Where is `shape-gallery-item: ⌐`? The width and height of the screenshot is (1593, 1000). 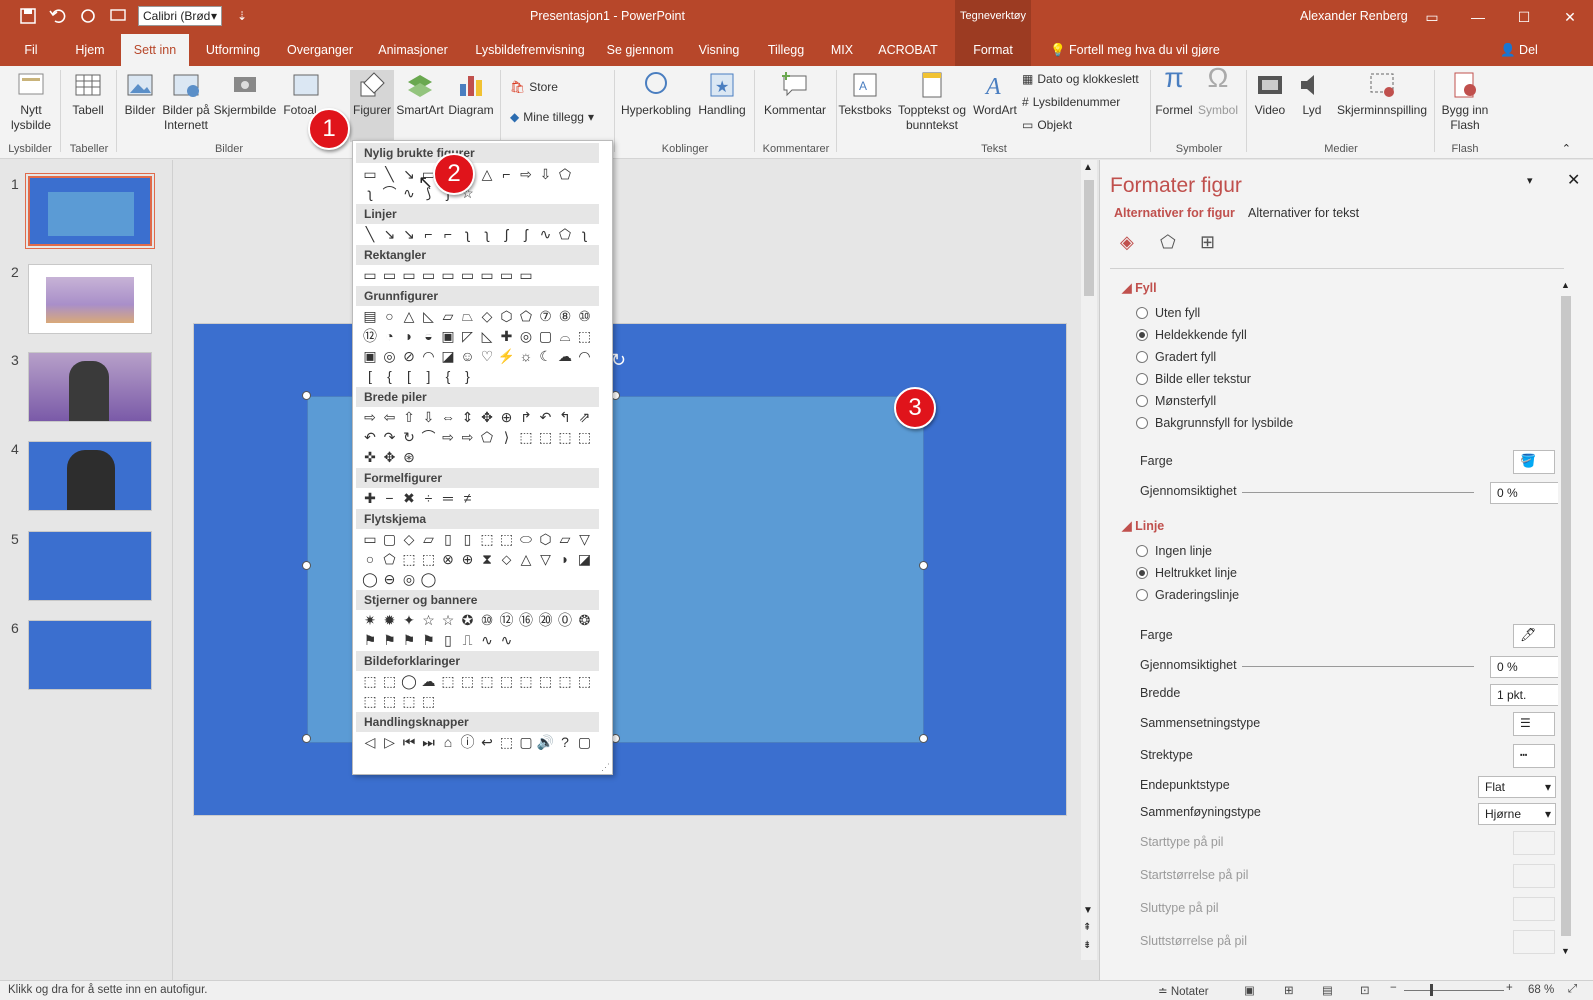
shape-gallery-item: ⌐ is located at coordinates (429, 234).